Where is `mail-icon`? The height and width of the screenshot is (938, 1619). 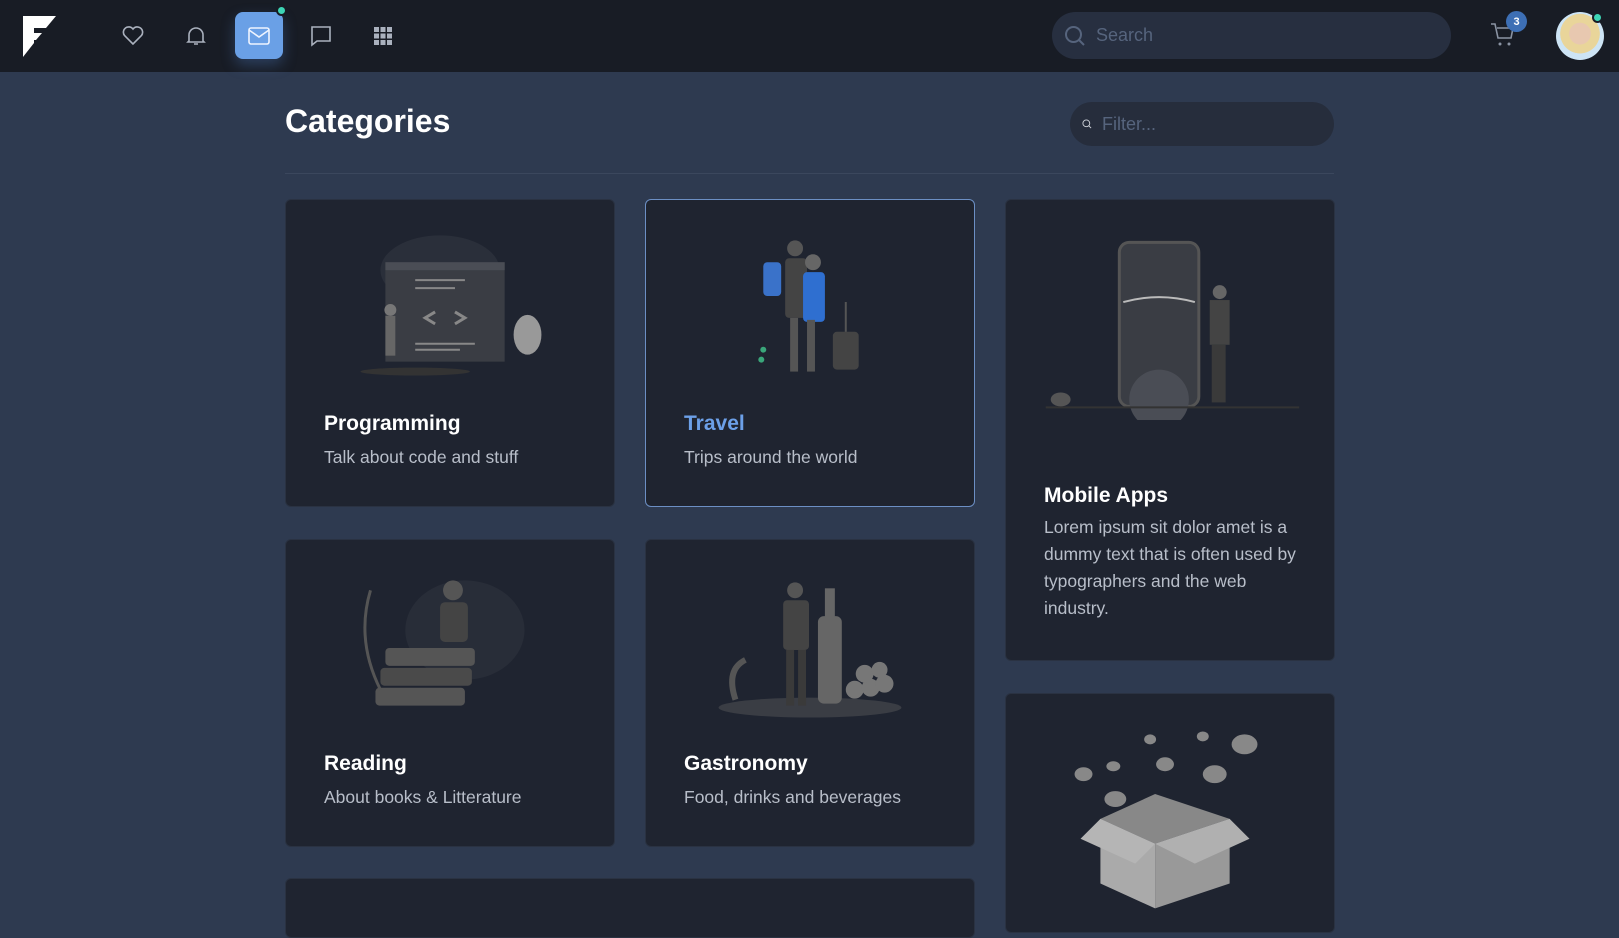
mail-icon is located at coordinates (259, 35).